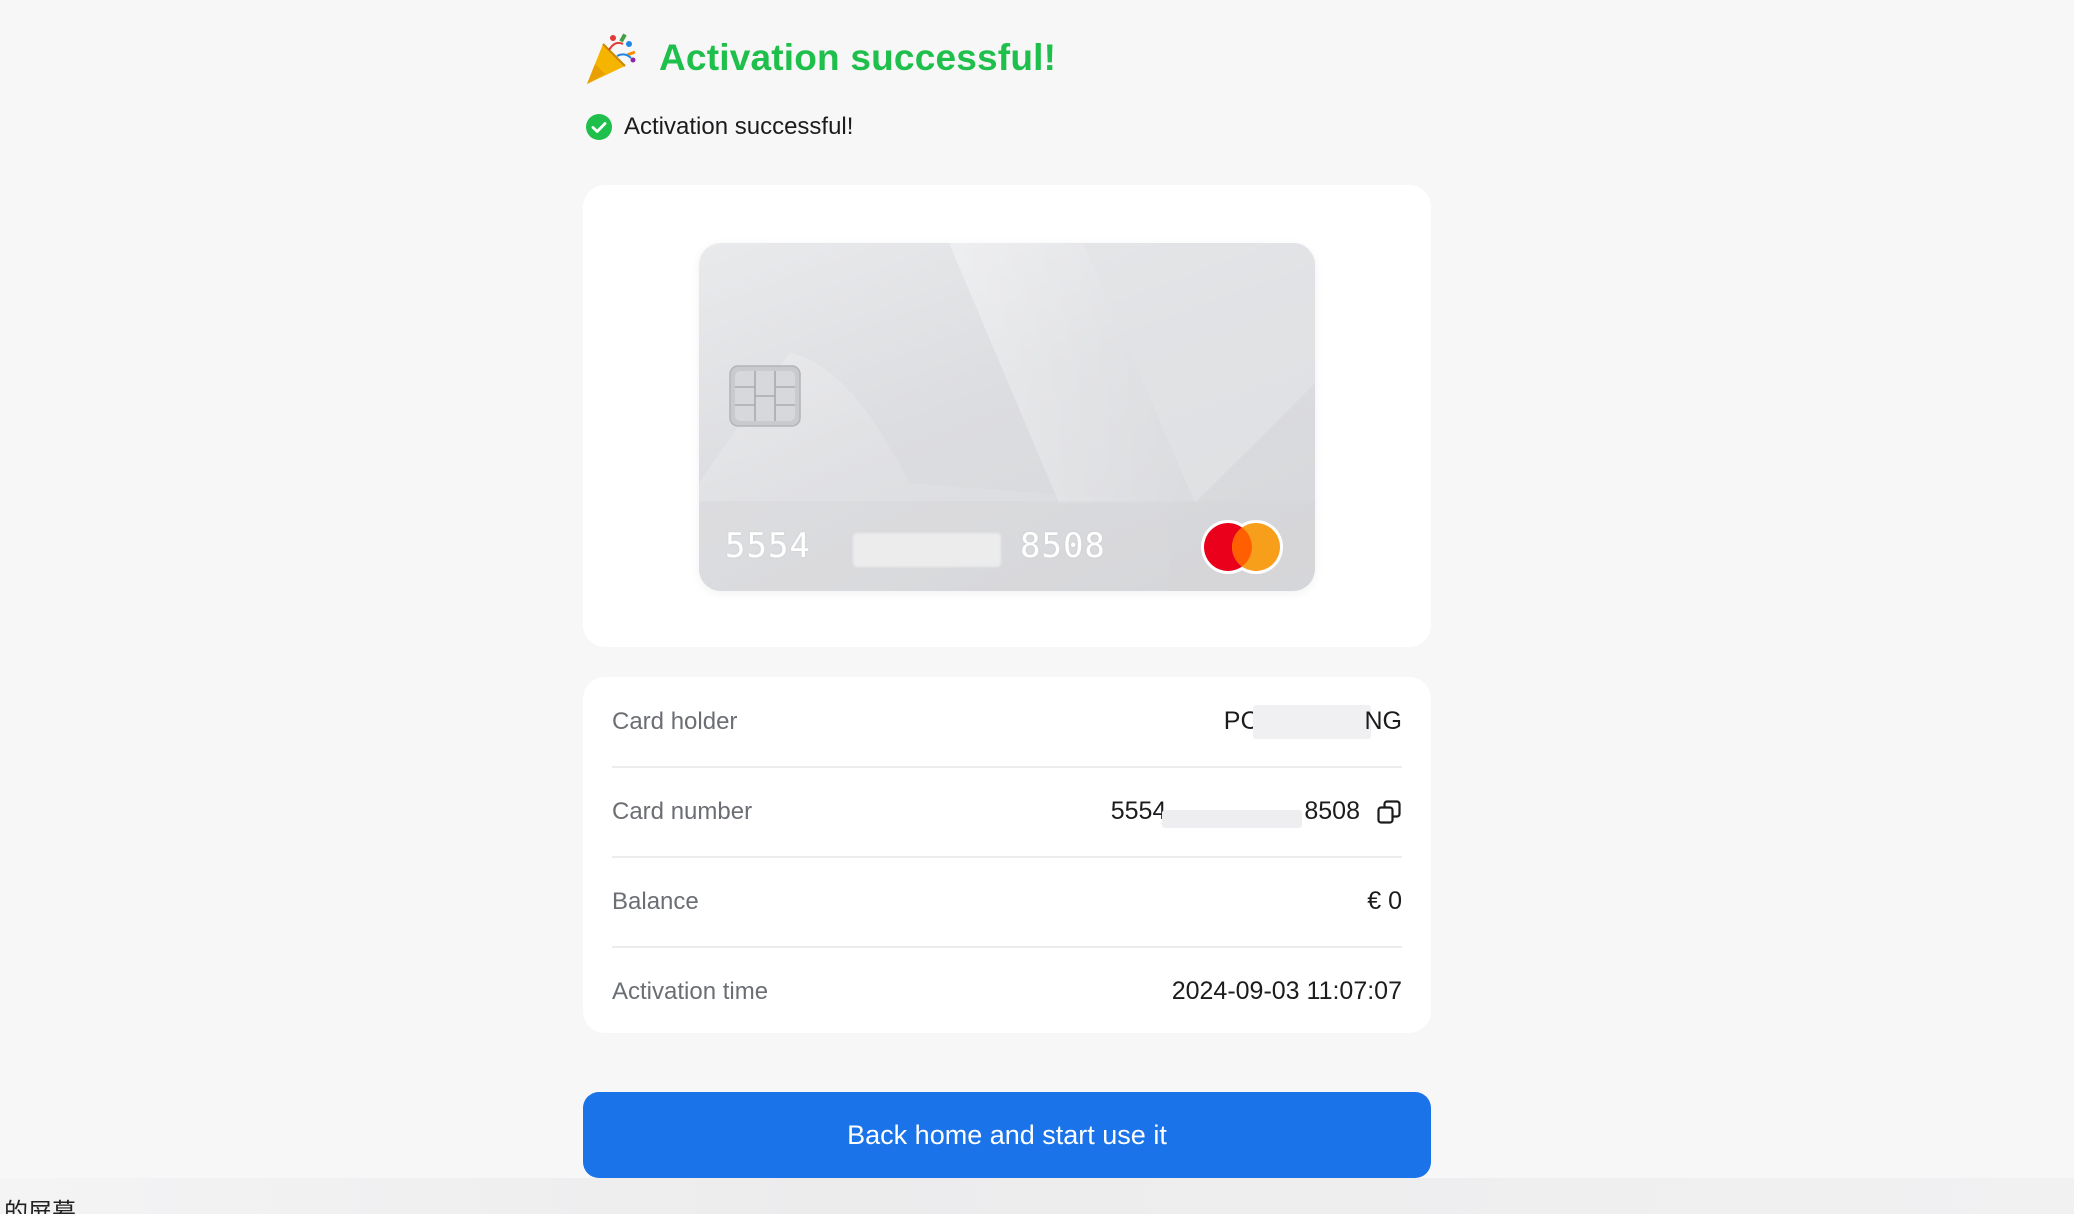  I want to click on balance-label: Balance, so click(655, 901).